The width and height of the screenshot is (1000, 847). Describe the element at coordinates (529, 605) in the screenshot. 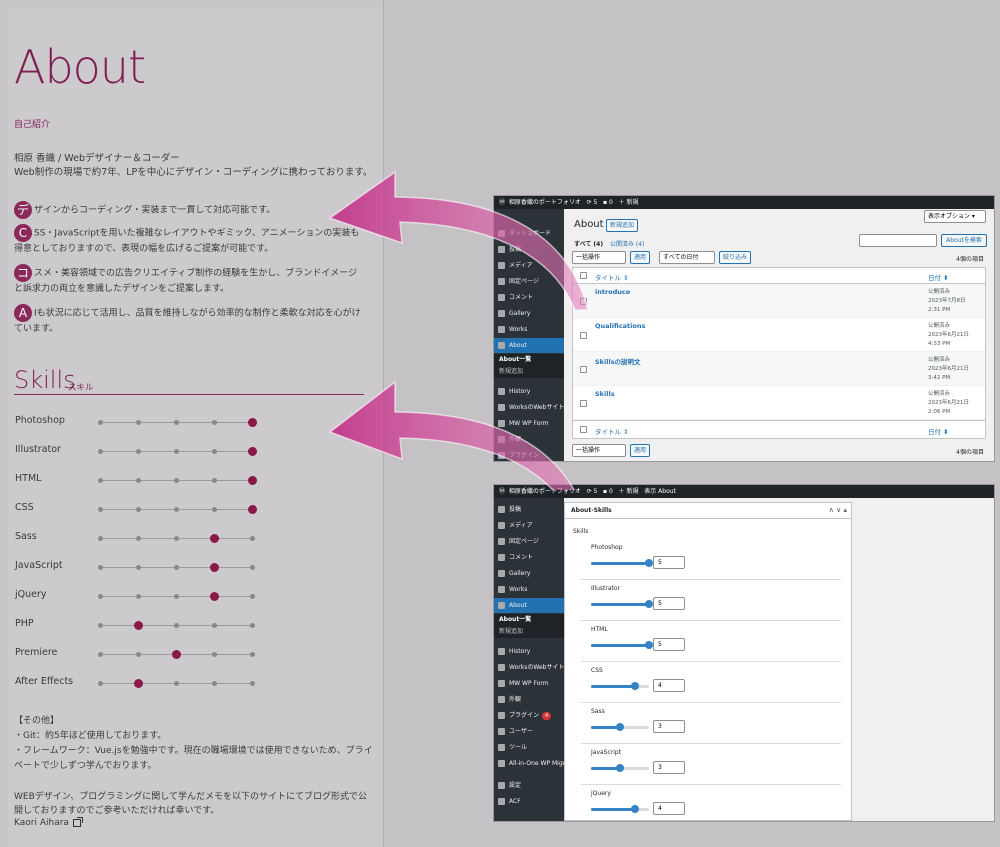

I see `sidebar-item: About` at that location.